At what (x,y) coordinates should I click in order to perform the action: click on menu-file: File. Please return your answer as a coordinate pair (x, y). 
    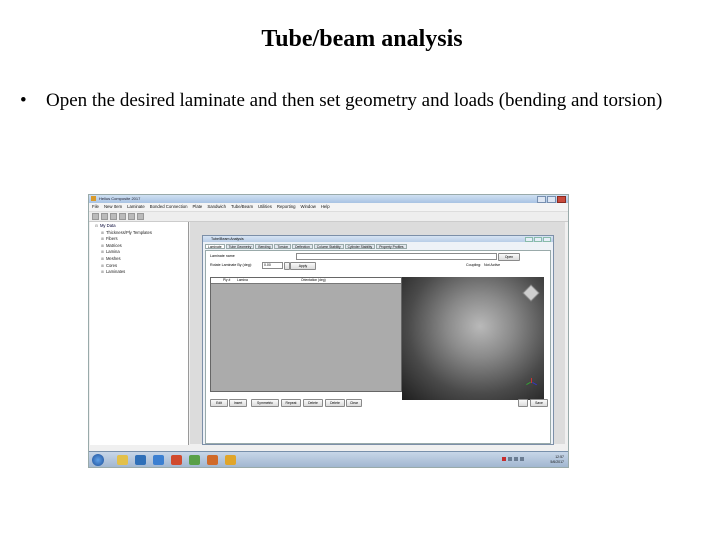
    Looking at the image, I should click on (95, 207).